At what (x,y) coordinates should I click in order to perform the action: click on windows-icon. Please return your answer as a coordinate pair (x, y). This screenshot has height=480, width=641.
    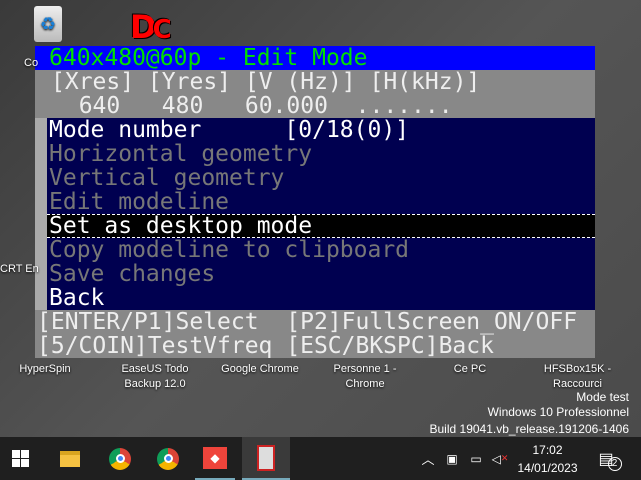
    Looking at the image, I should click on (20, 458).